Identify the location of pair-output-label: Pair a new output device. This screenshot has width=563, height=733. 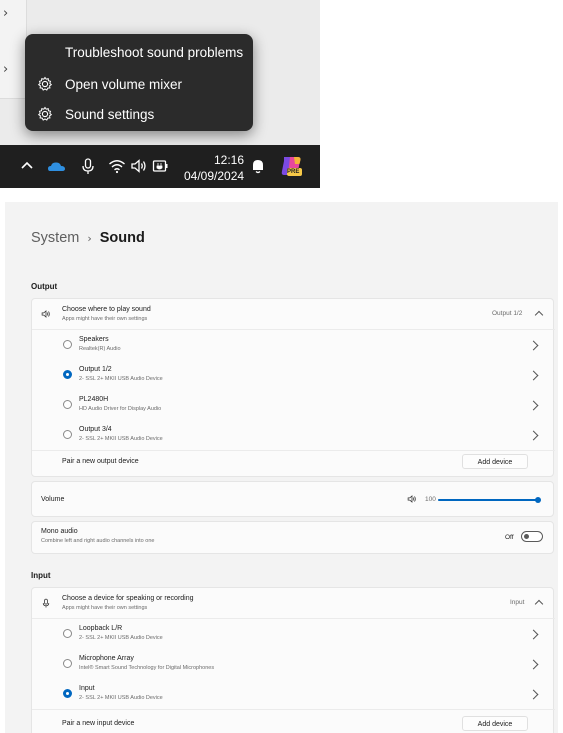
(100, 461).